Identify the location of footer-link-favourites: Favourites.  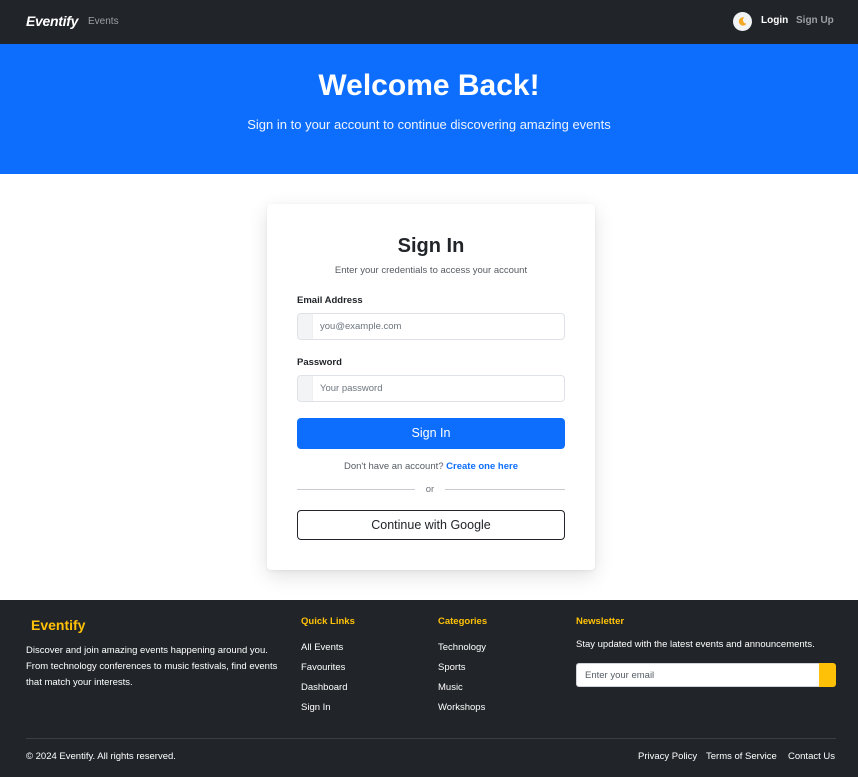
(324, 668).